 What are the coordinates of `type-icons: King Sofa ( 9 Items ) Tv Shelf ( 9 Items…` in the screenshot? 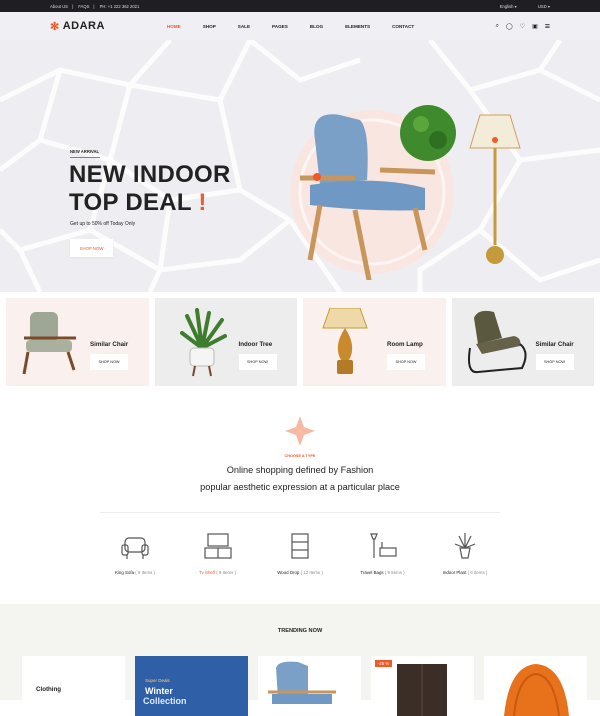 It's located at (300, 552).